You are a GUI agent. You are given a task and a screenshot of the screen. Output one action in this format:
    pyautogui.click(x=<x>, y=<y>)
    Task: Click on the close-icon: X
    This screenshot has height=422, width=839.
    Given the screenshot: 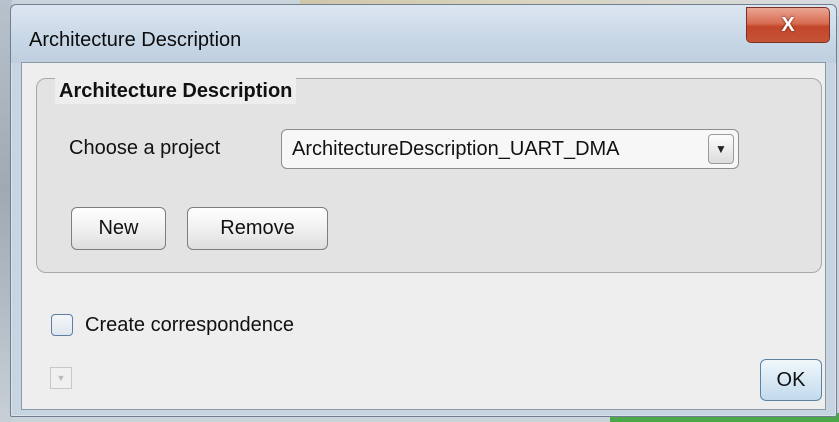 What is the action you would take?
    pyautogui.click(x=788, y=24)
    